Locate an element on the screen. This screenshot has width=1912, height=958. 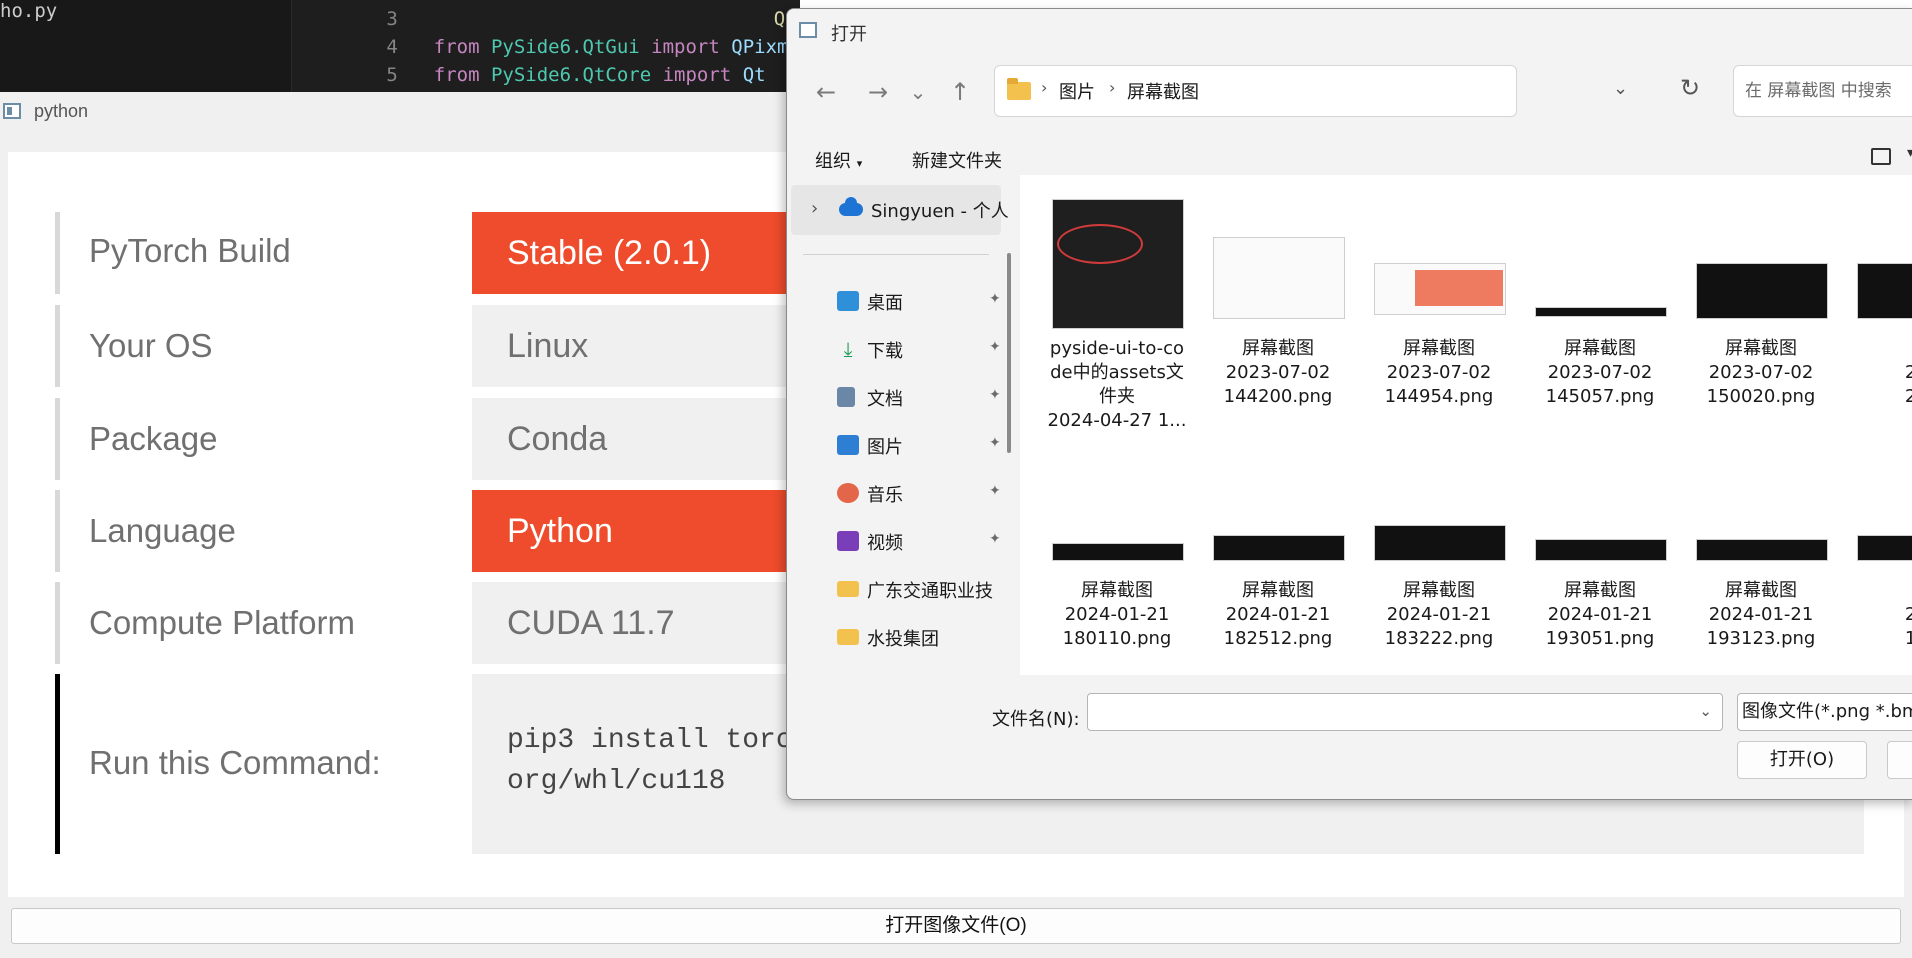
cancel-button: 取消 is located at coordinates (1899, 760).